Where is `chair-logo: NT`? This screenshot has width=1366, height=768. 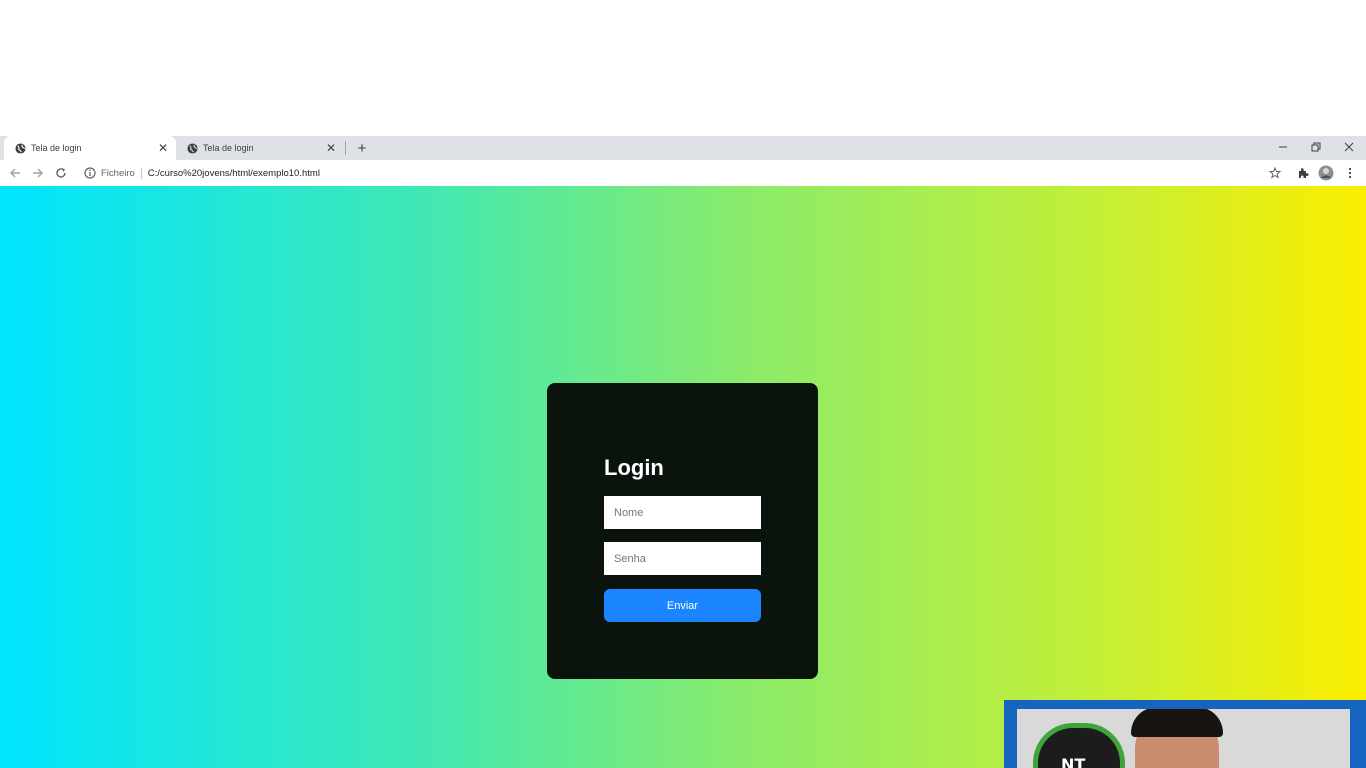 chair-logo: NT is located at coordinates (1073, 761).